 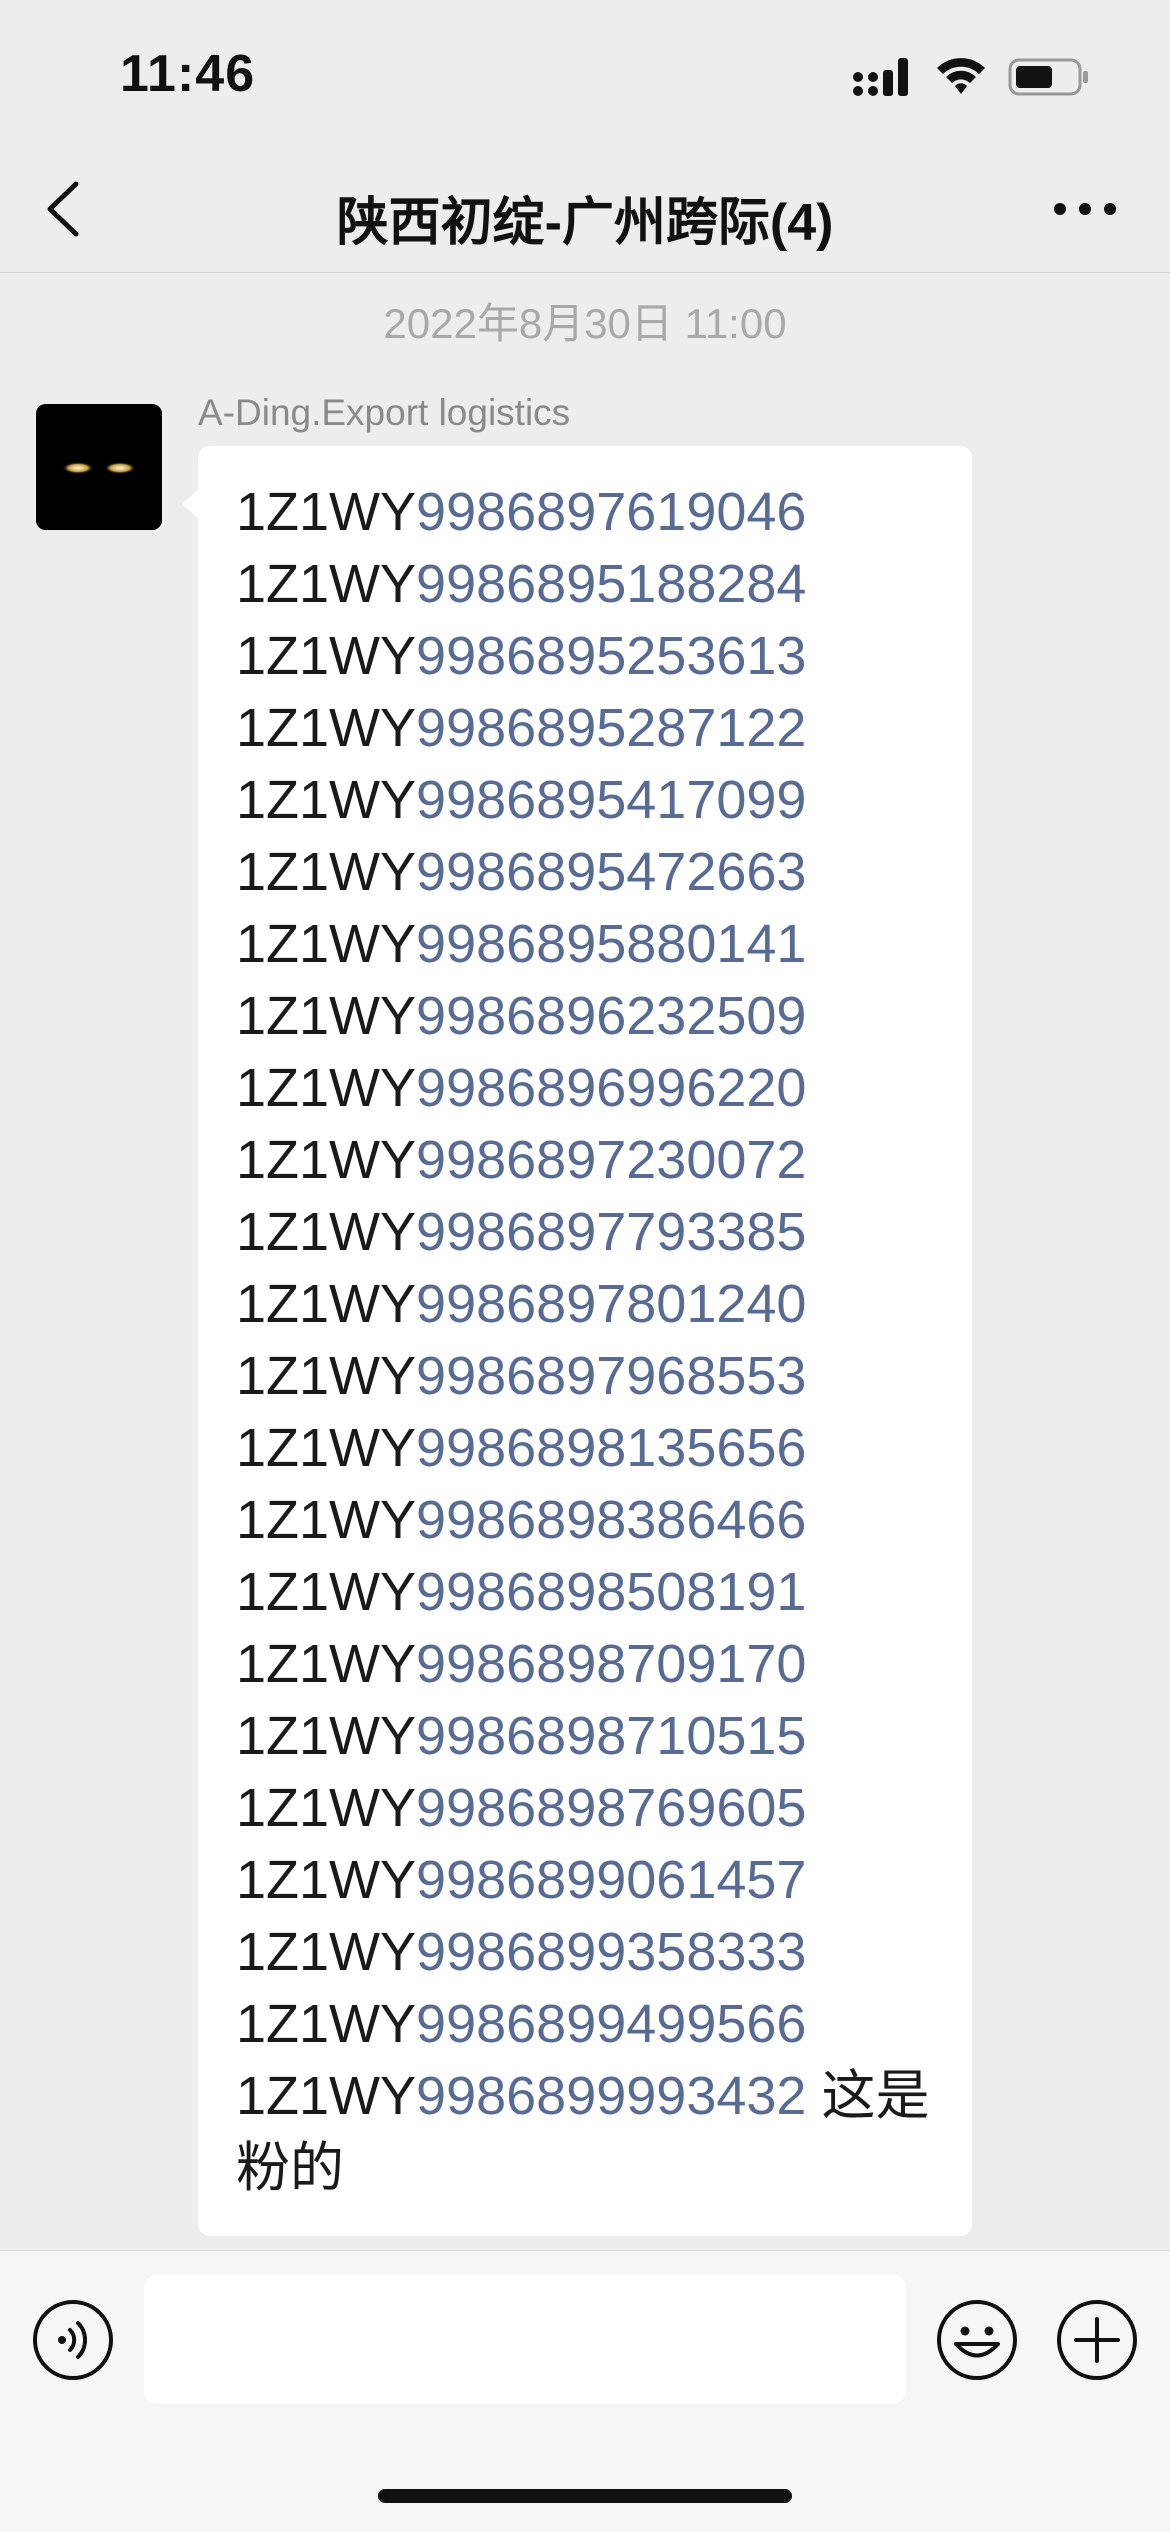 I want to click on message-line: 1Z1WY9986899358333, so click(x=588, y=1952).